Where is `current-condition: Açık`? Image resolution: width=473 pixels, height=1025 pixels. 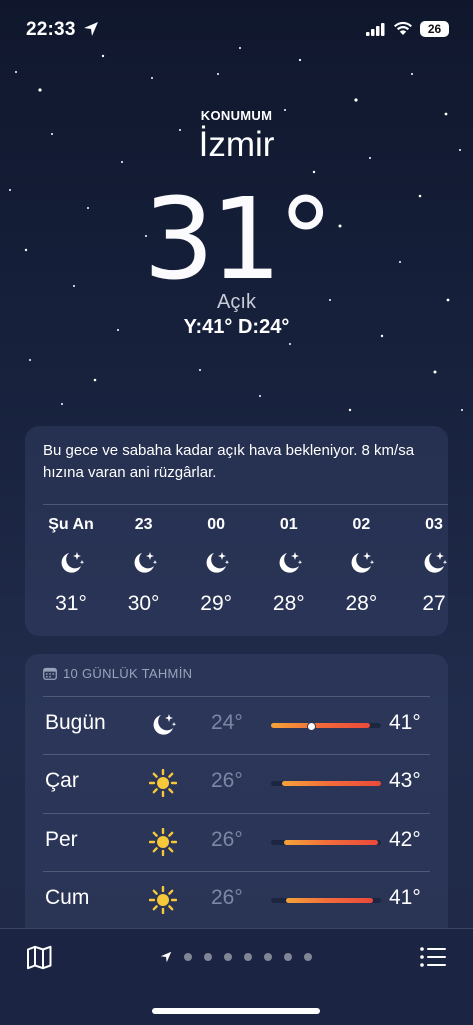 current-condition: Açık is located at coordinates (236, 302).